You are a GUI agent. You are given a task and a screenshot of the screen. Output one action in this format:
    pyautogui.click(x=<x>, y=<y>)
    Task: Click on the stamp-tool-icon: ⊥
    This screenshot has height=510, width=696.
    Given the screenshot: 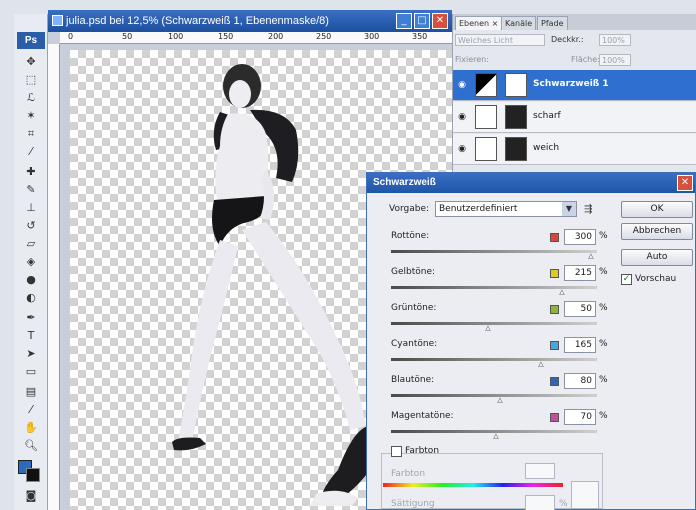 What is the action you would take?
    pyautogui.click(x=31, y=208)
    